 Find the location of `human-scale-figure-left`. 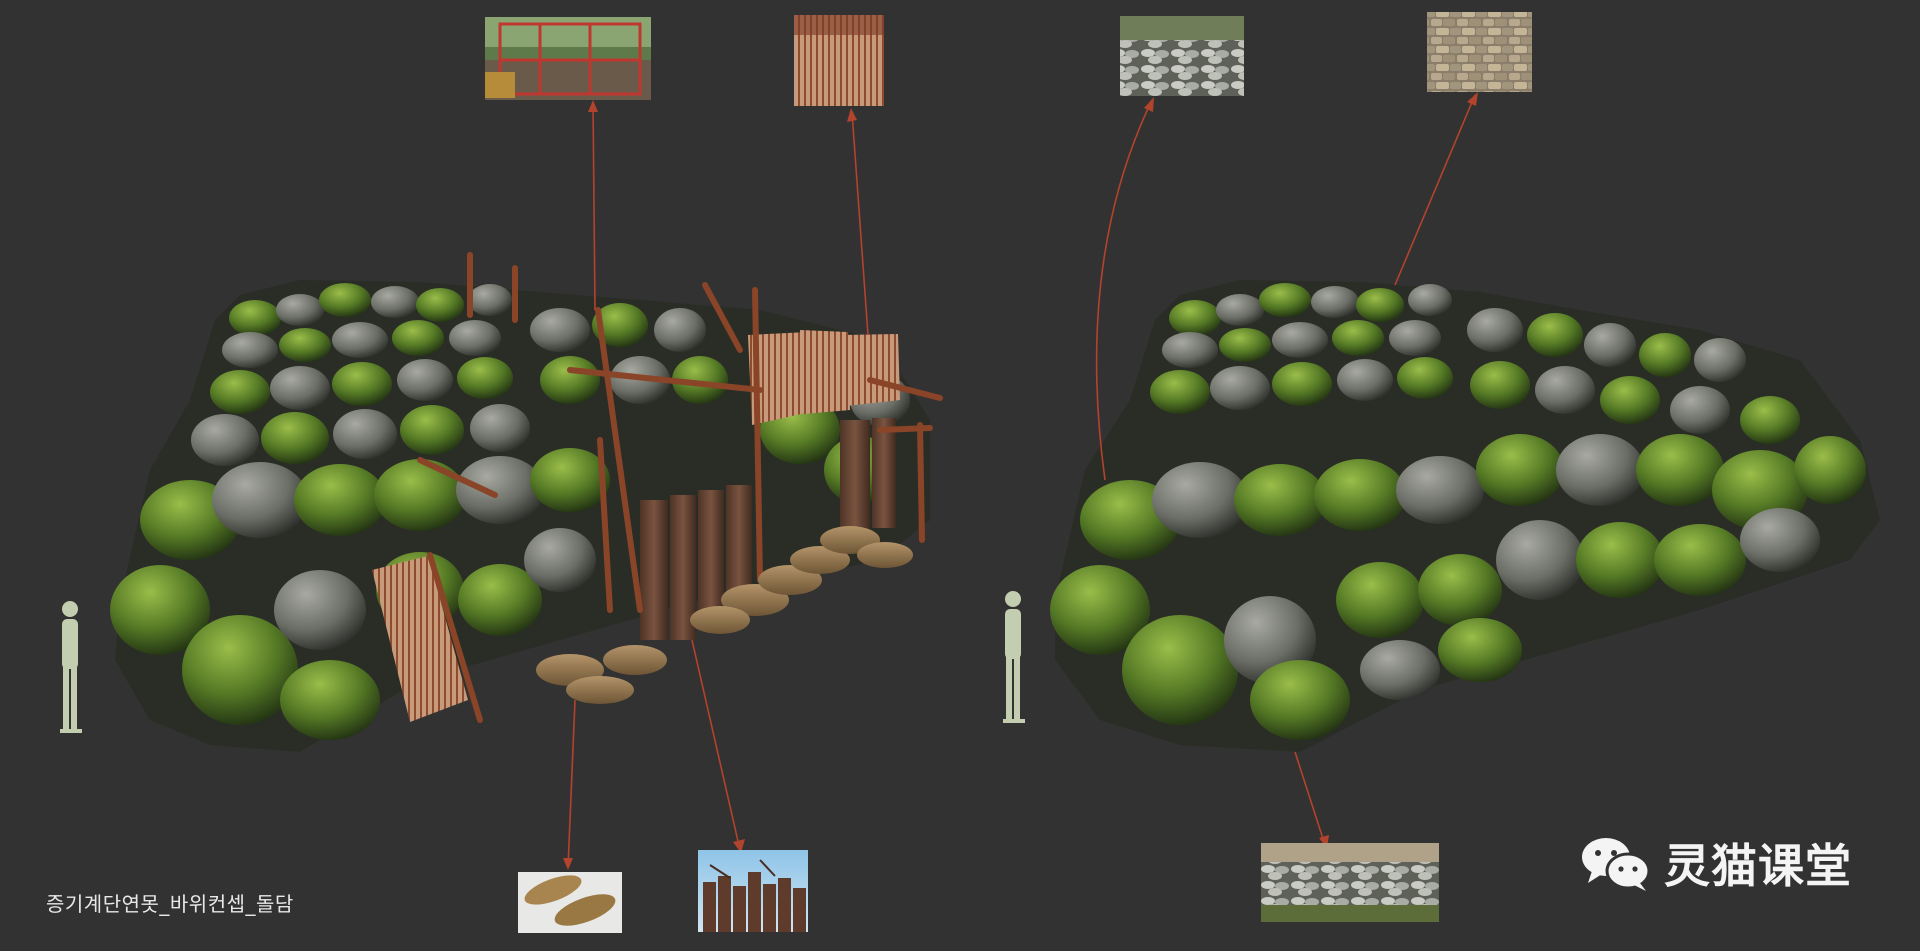

human-scale-figure-left is located at coordinates (71, 667).